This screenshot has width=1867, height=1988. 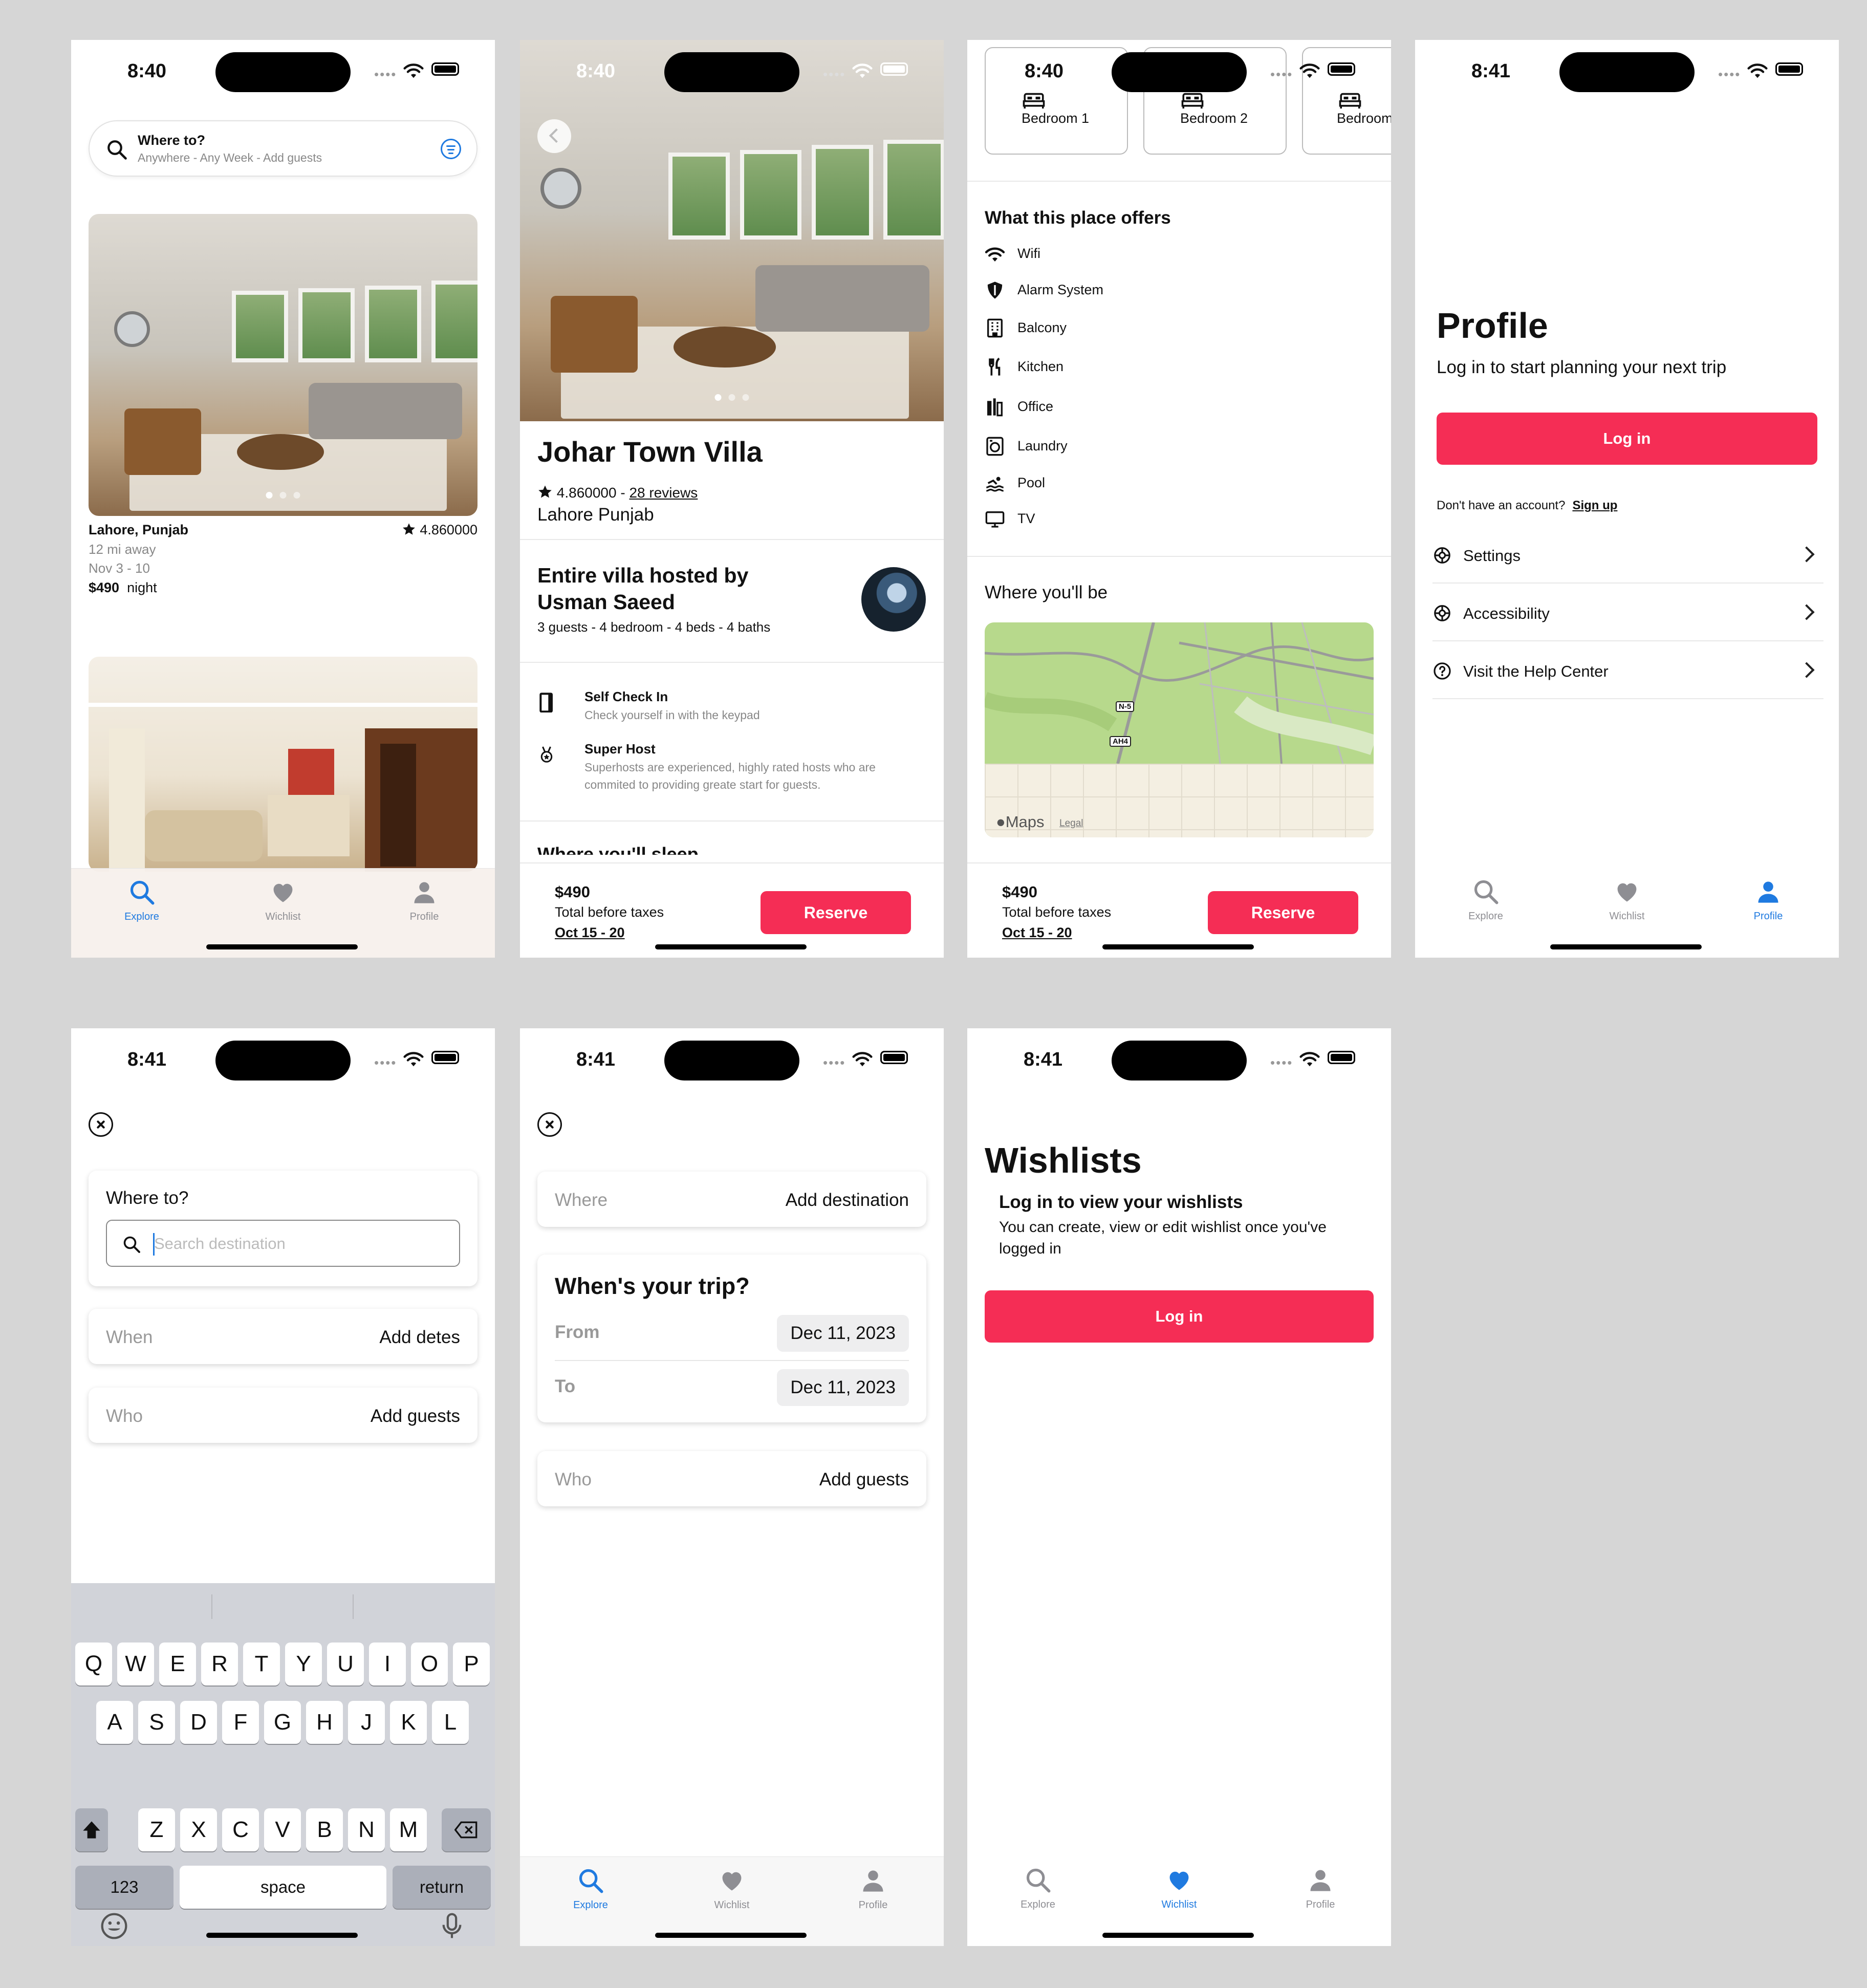 What do you see at coordinates (297, 1244) in the screenshot?
I see `search-input` at bounding box center [297, 1244].